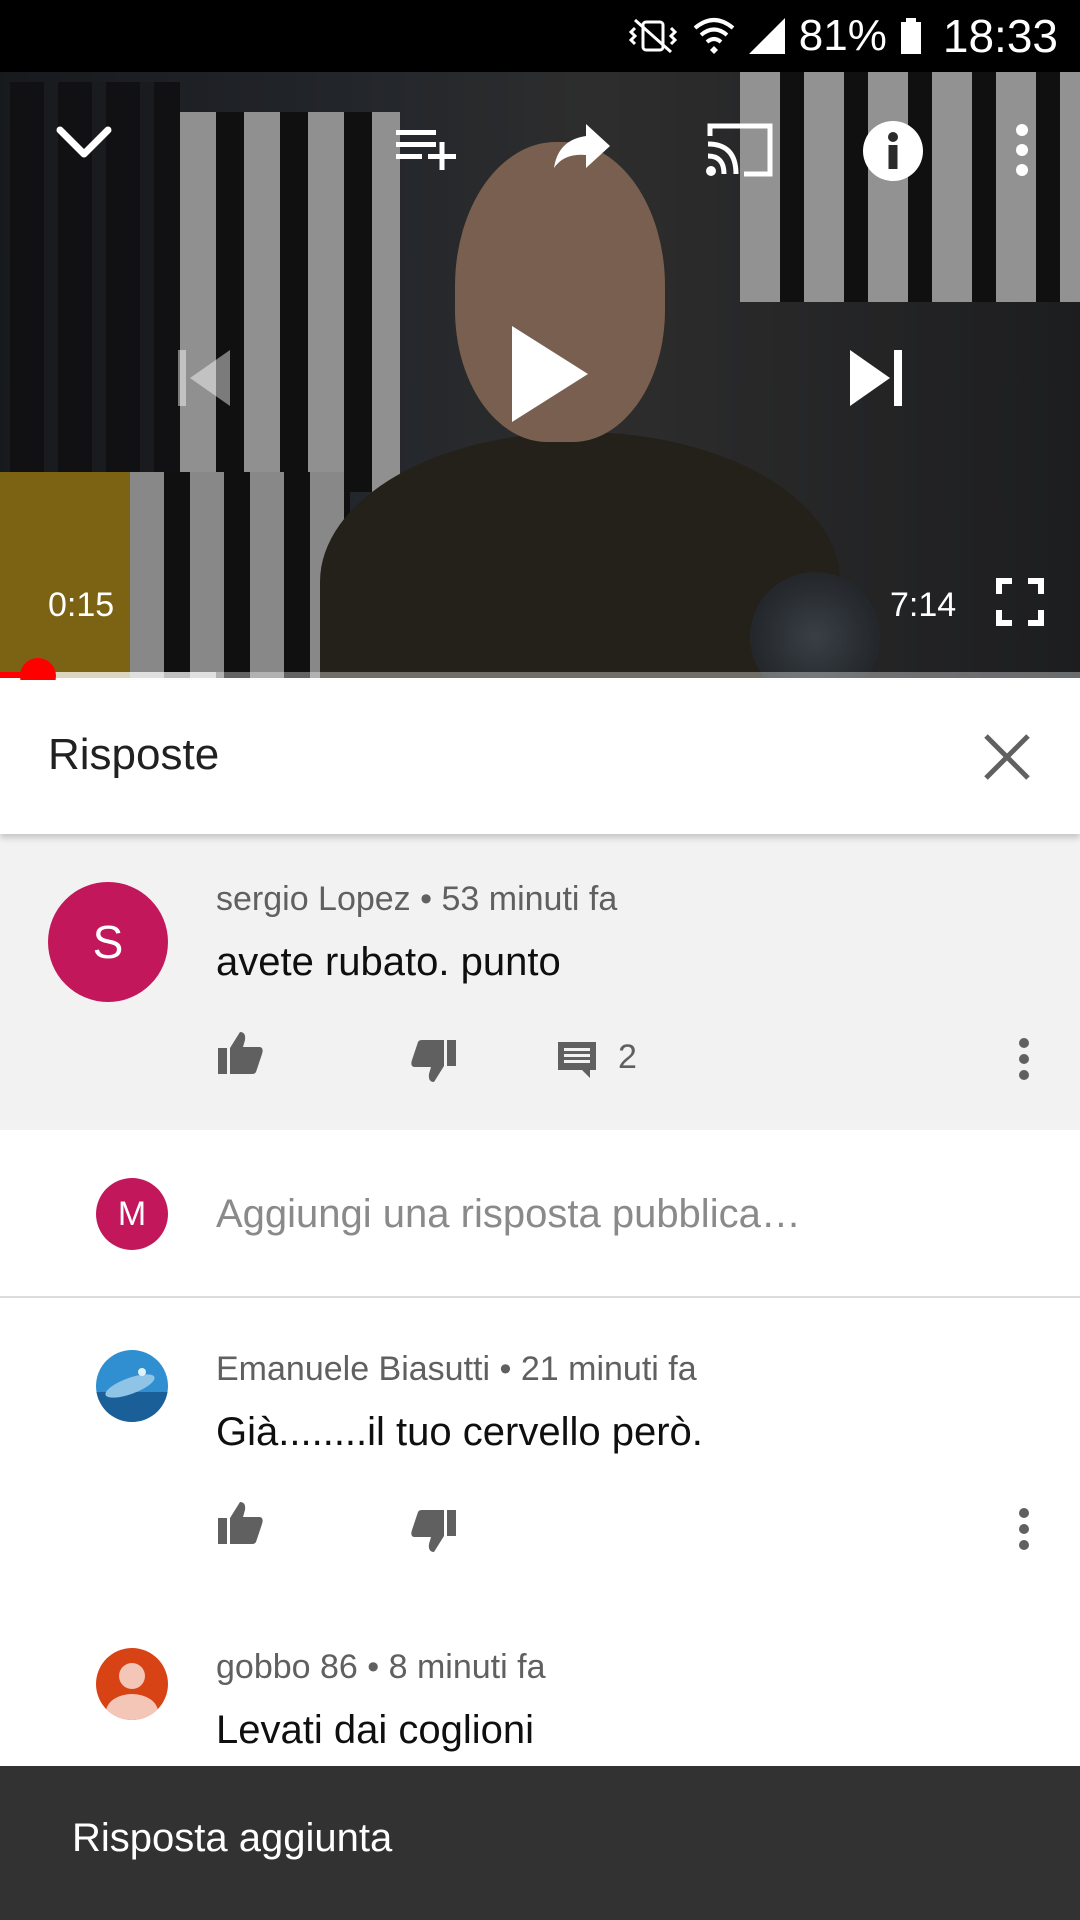  I want to click on default-avatar-icon, so click(132, 1684).